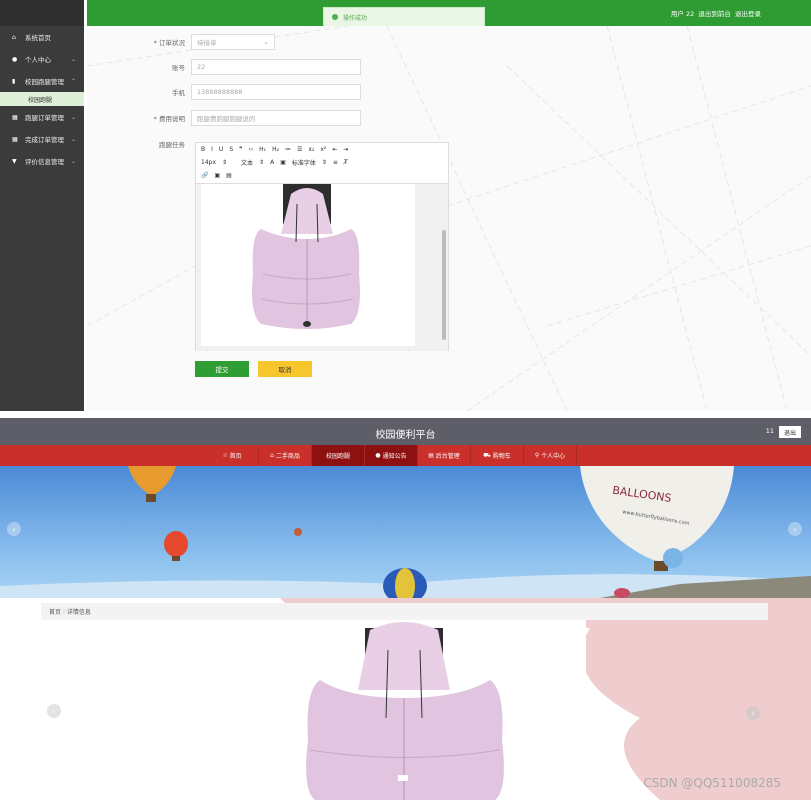  I want to click on sidebar-item-errand-manage: ▮ 校园跑腿管理 ⌃, so click(42, 81).